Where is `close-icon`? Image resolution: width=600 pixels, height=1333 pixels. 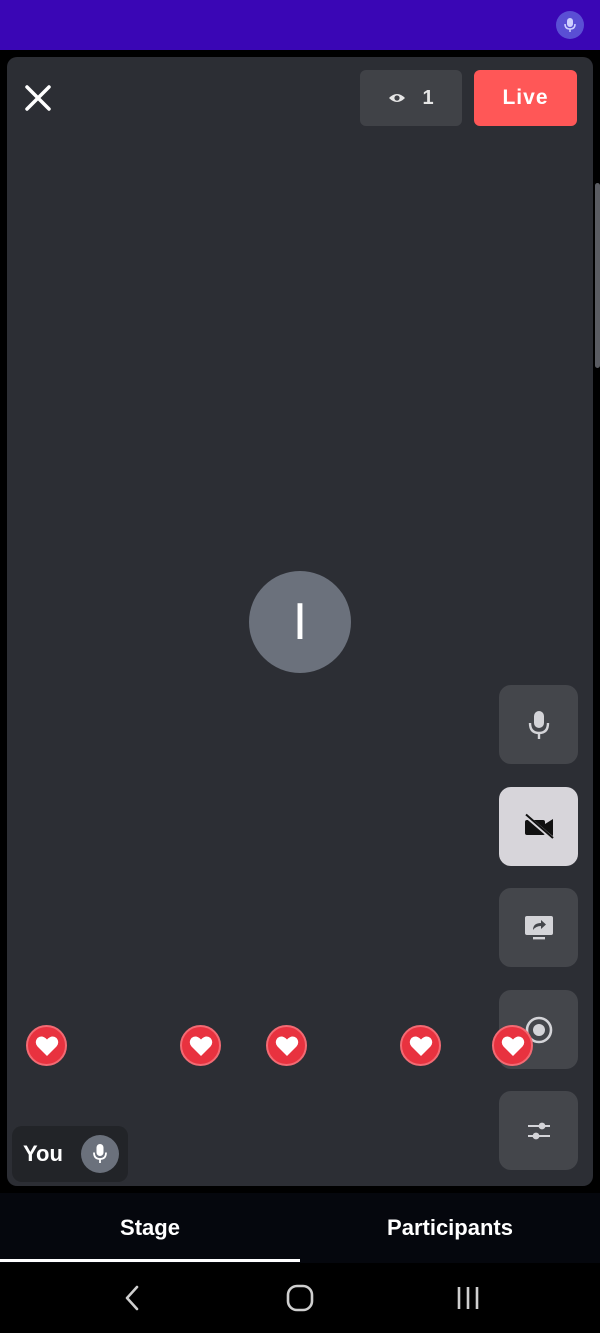 close-icon is located at coordinates (38, 98).